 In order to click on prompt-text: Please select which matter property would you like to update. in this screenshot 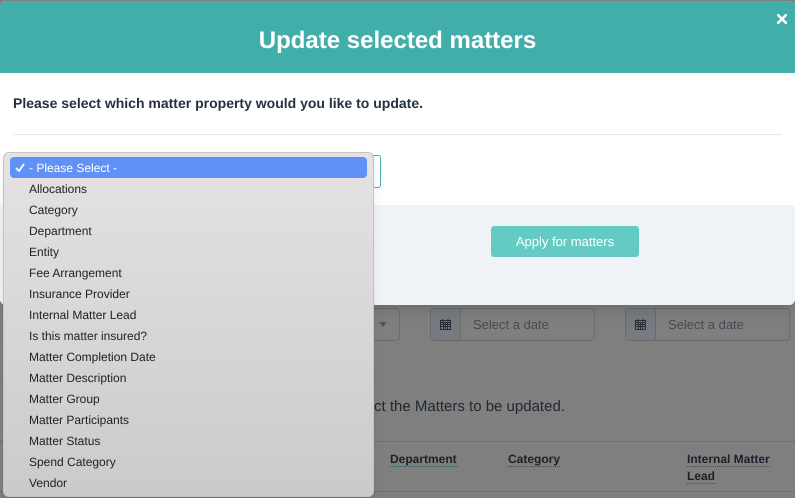, I will do `click(218, 103)`.